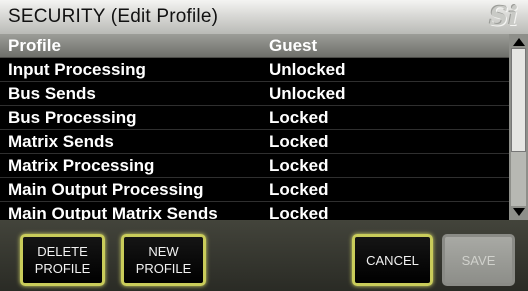 Image resolution: width=528 pixels, height=291 pixels. Describe the element at coordinates (81, 165) in the screenshot. I see `row-label: Matrix Processing` at that location.